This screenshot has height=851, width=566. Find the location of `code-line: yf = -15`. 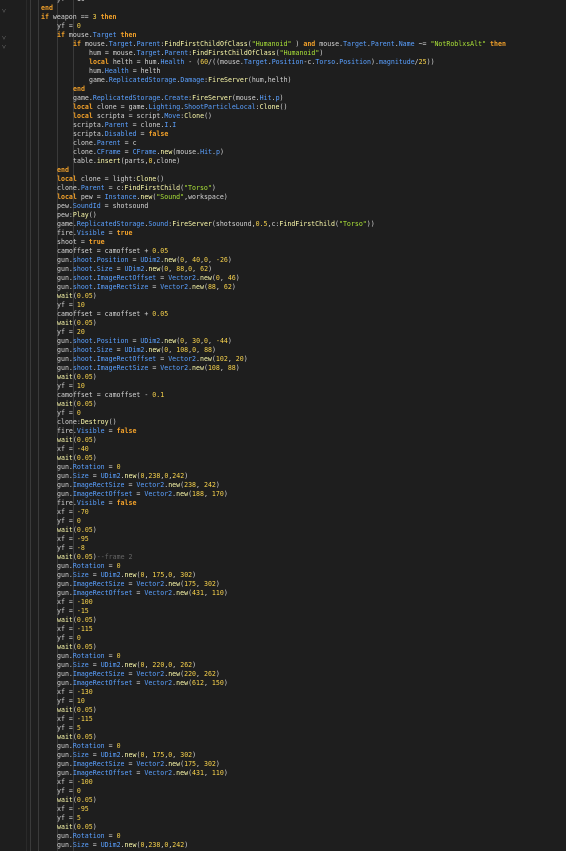

code-line: yf = -15 is located at coordinates (303, 611).